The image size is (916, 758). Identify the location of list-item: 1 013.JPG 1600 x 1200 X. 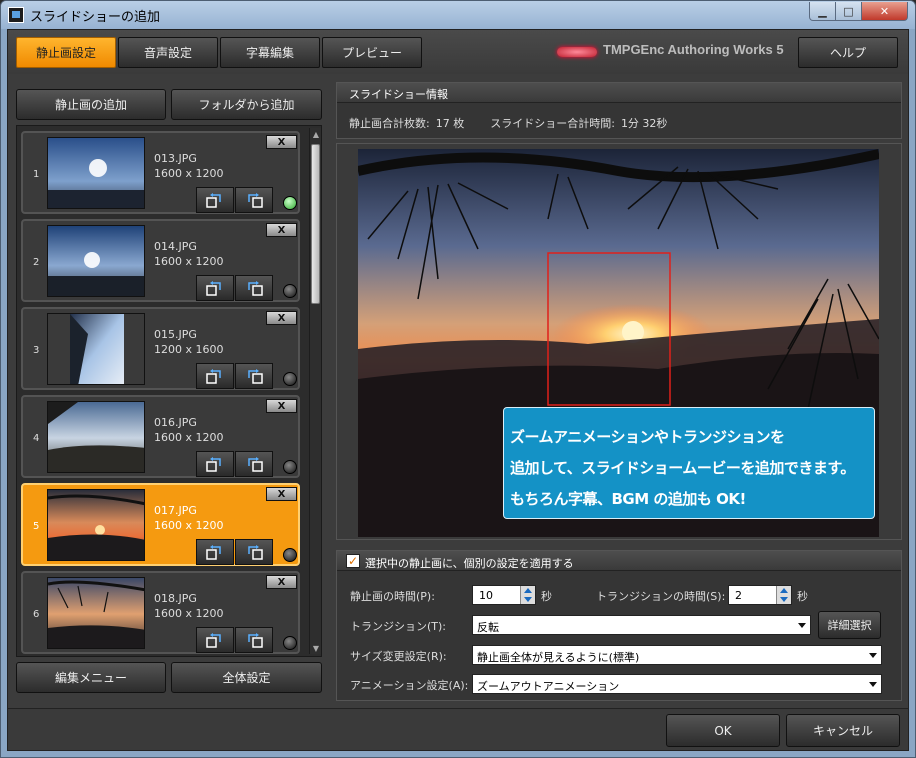
(160, 172).